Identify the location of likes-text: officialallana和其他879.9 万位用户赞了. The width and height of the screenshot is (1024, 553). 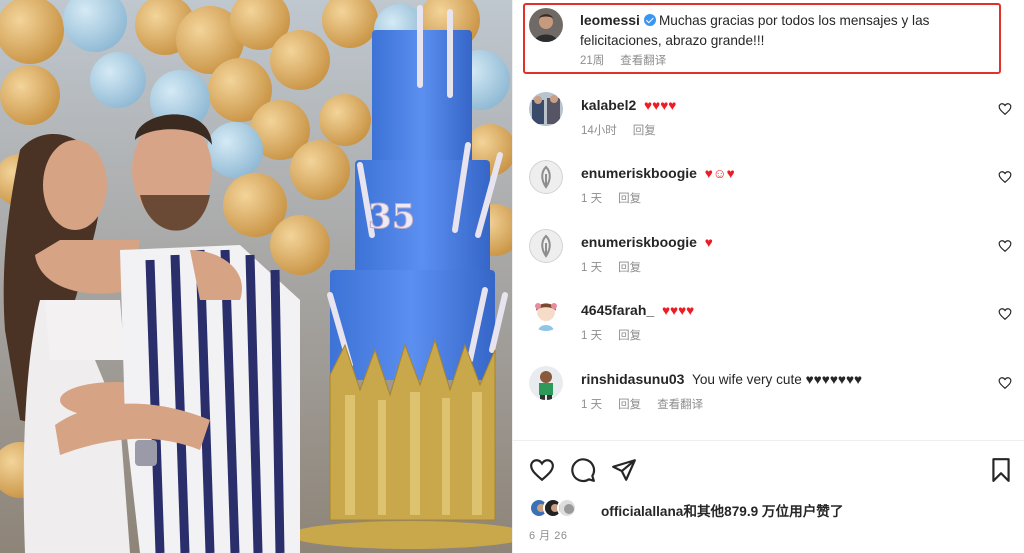
(722, 510).